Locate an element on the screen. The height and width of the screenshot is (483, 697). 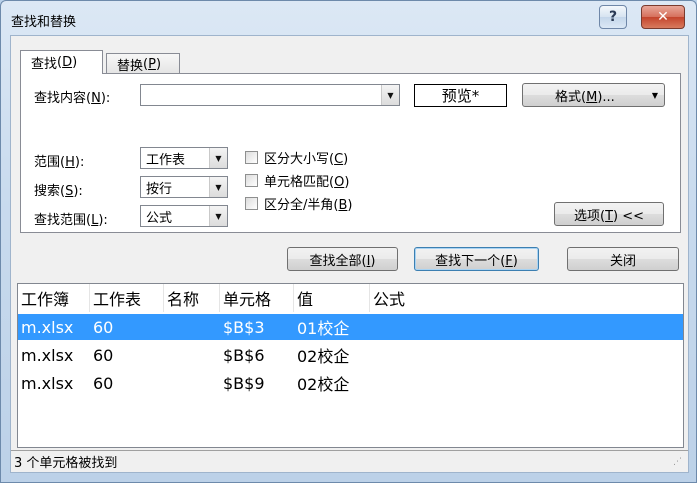
search-order-label: 搜索(S): is located at coordinates (58, 191).